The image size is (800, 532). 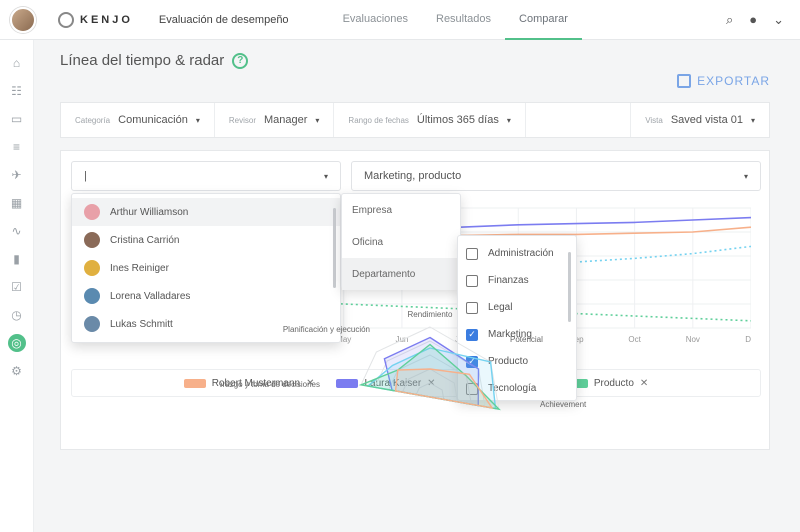 What do you see at coordinates (401, 210) in the screenshot?
I see `group-option: Empresa` at bounding box center [401, 210].